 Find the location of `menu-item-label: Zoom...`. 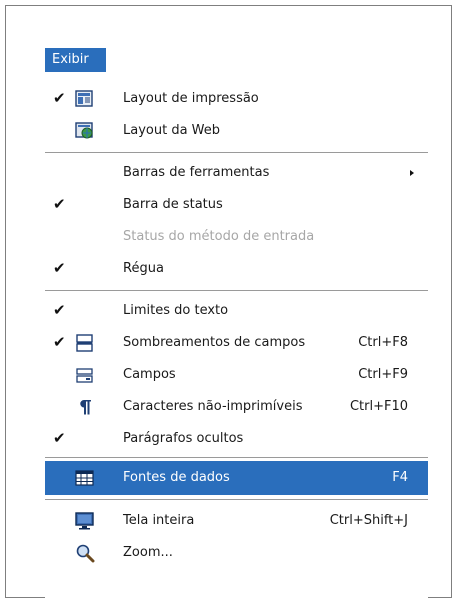

menu-item-label: Zoom... is located at coordinates (148, 552).